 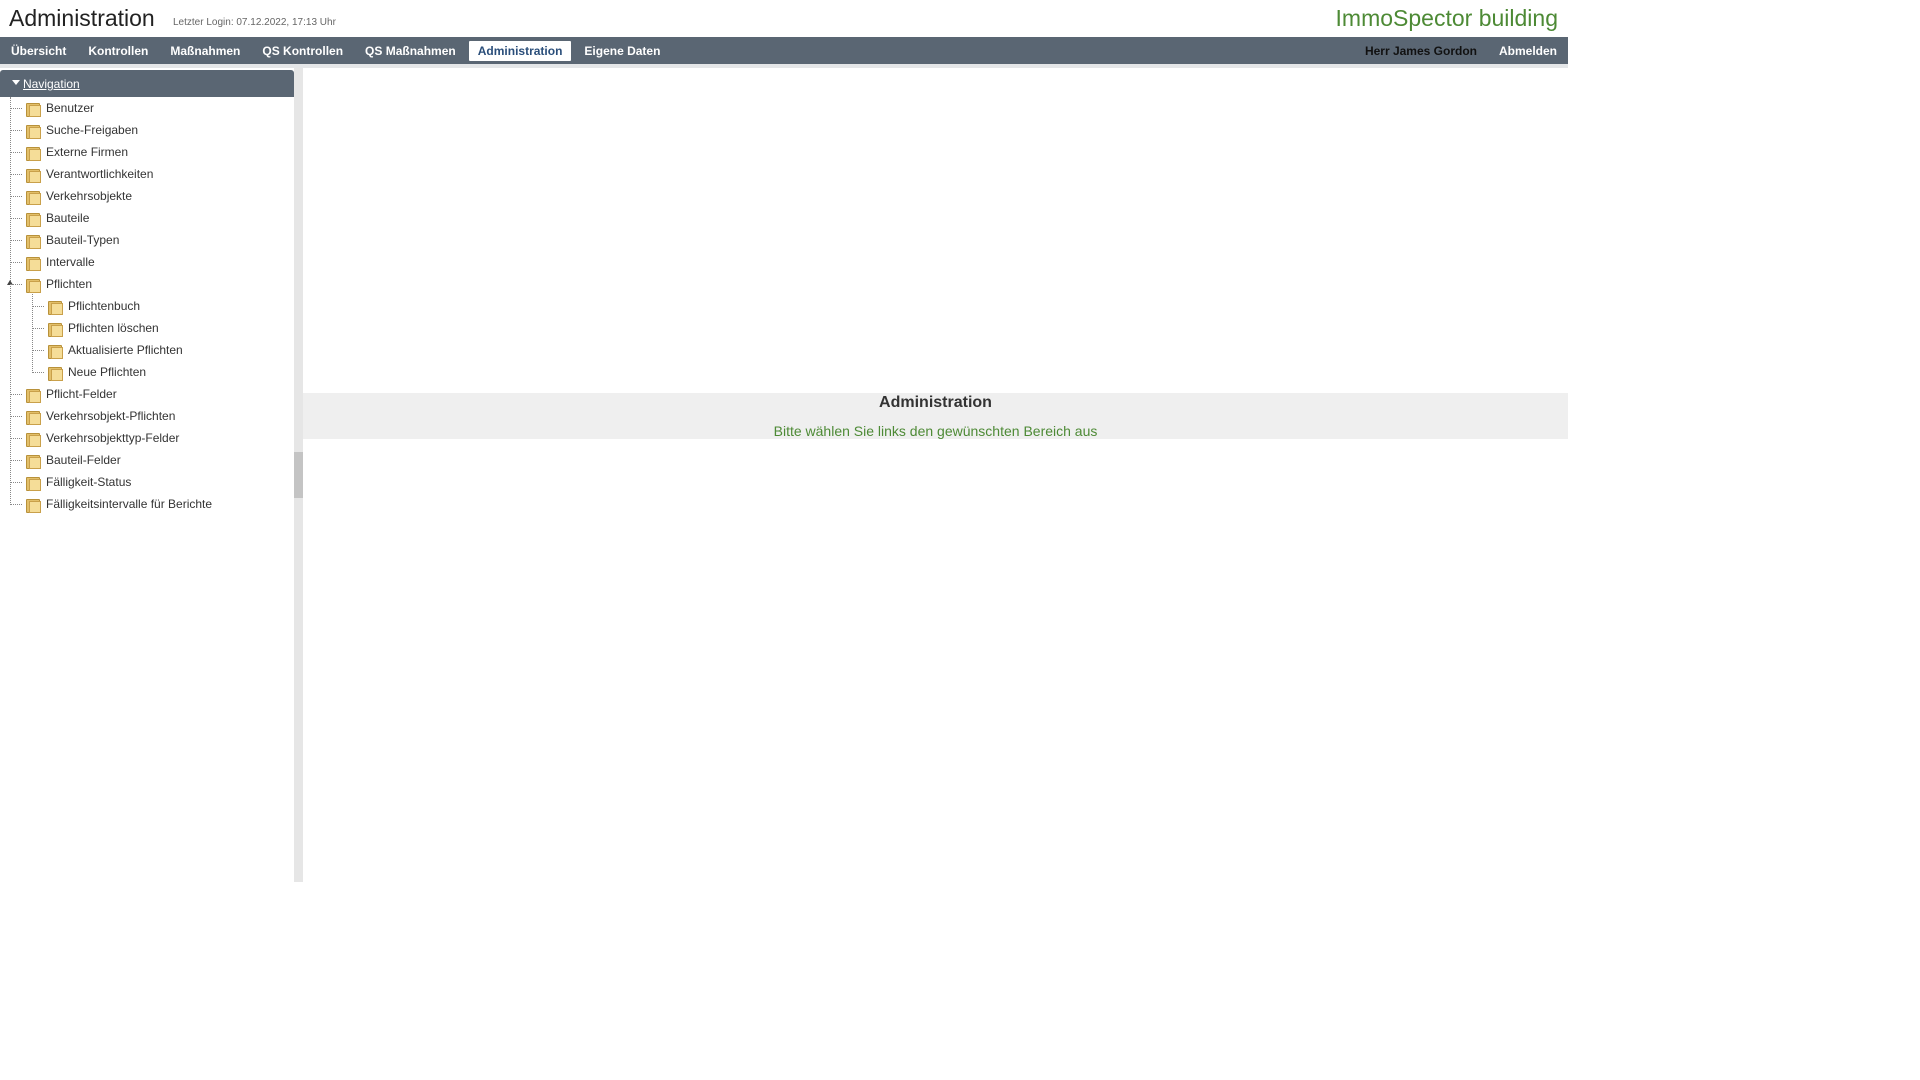 What do you see at coordinates (82, 18) in the screenshot?
I see `page-title: Administration` at bounding box center [82, 18].